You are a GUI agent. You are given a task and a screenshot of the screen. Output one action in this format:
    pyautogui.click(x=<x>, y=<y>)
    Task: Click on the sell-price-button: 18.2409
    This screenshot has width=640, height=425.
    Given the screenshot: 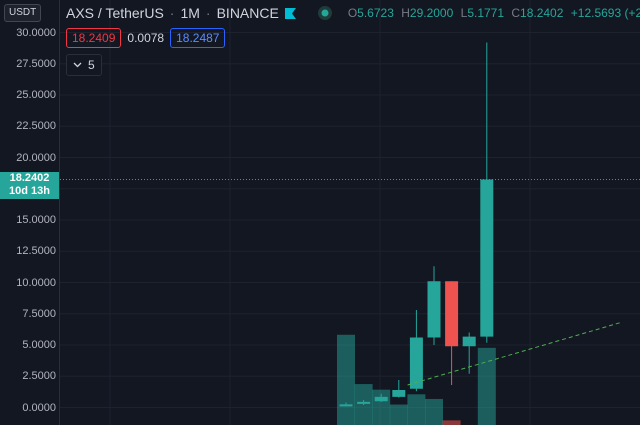 What is the action you would take?
    pyautogui.click(x=94, y=38)
    